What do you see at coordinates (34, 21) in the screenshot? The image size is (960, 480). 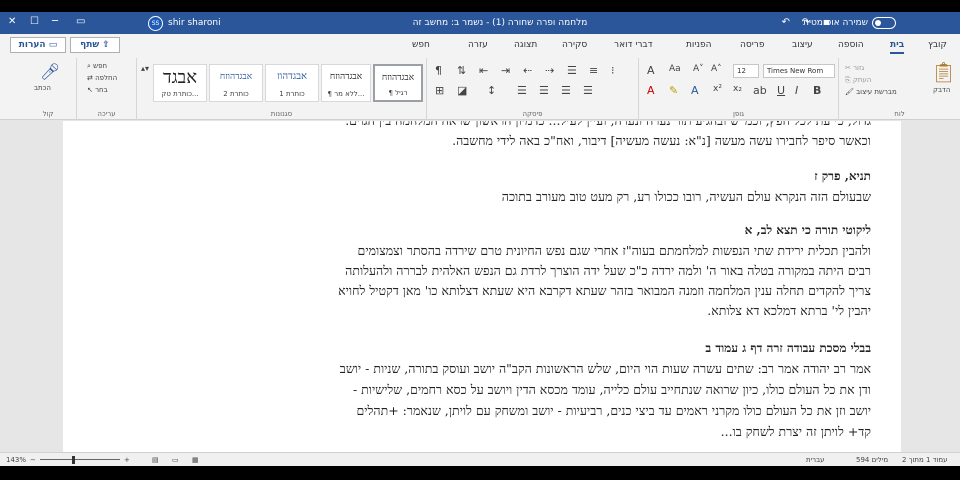 I see `maximize-window-icon: ☐` at bounding box center [34, 21].